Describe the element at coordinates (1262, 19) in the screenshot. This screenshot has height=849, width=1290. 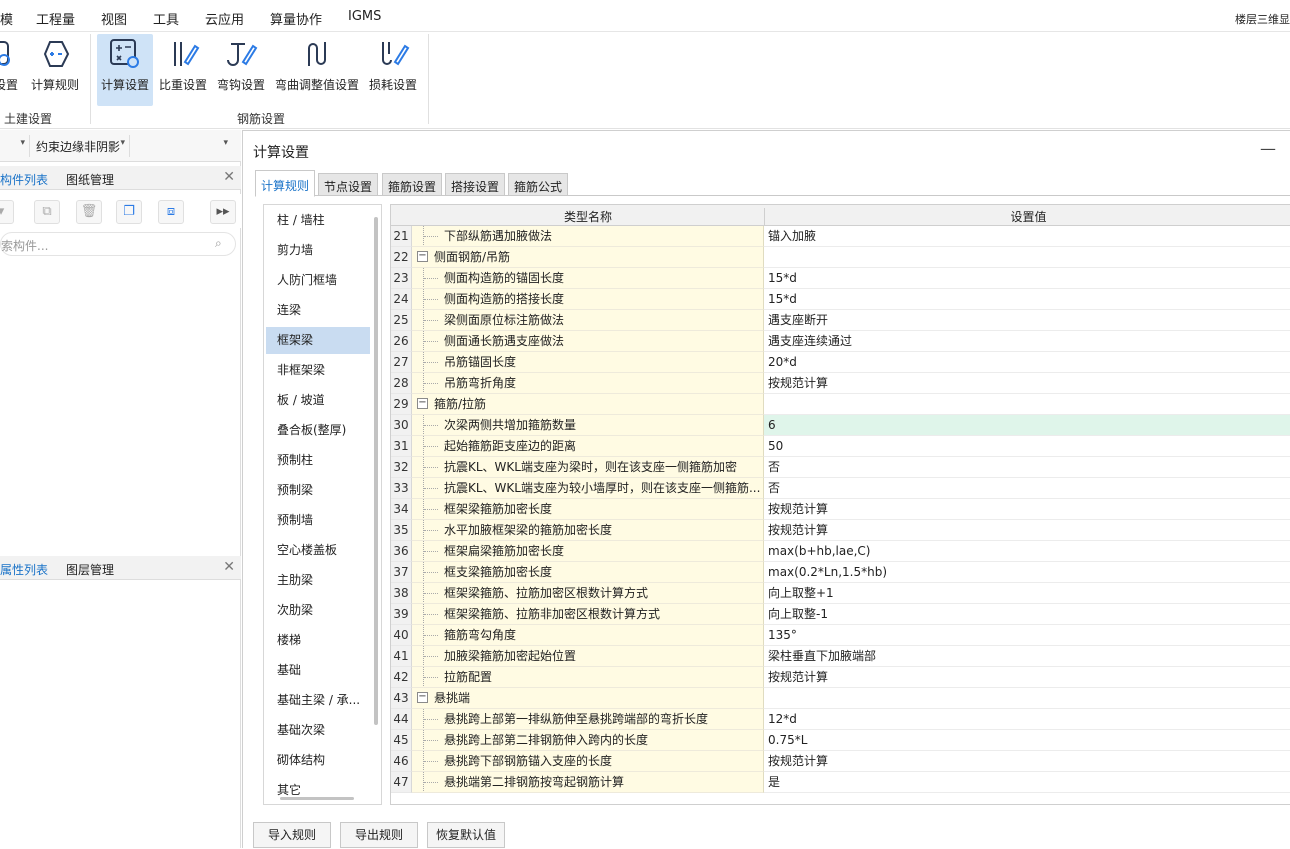
I see `floor-3d-display: 楼层三维显` at that location.